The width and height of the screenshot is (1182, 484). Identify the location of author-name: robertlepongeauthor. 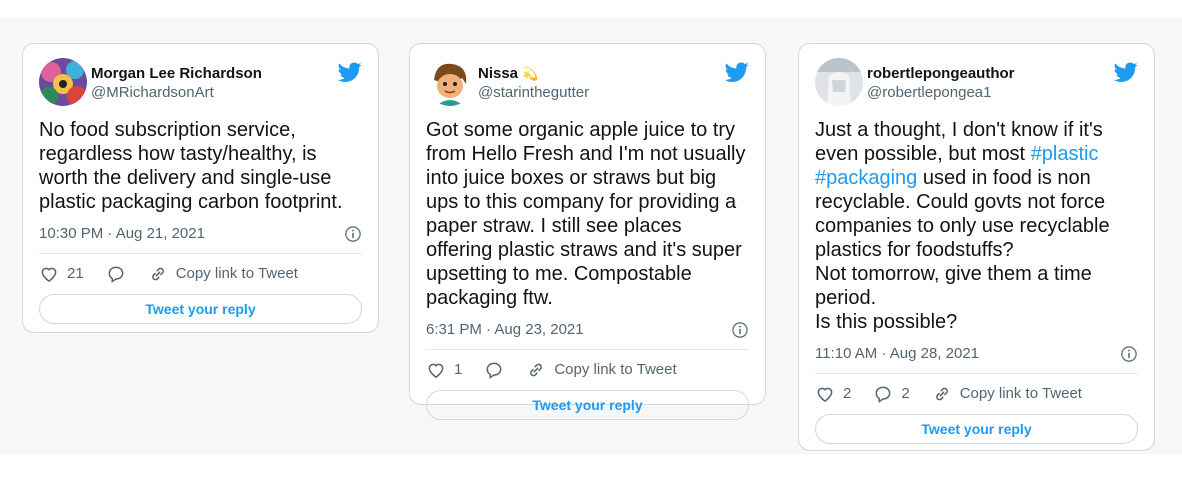
(941, 73).